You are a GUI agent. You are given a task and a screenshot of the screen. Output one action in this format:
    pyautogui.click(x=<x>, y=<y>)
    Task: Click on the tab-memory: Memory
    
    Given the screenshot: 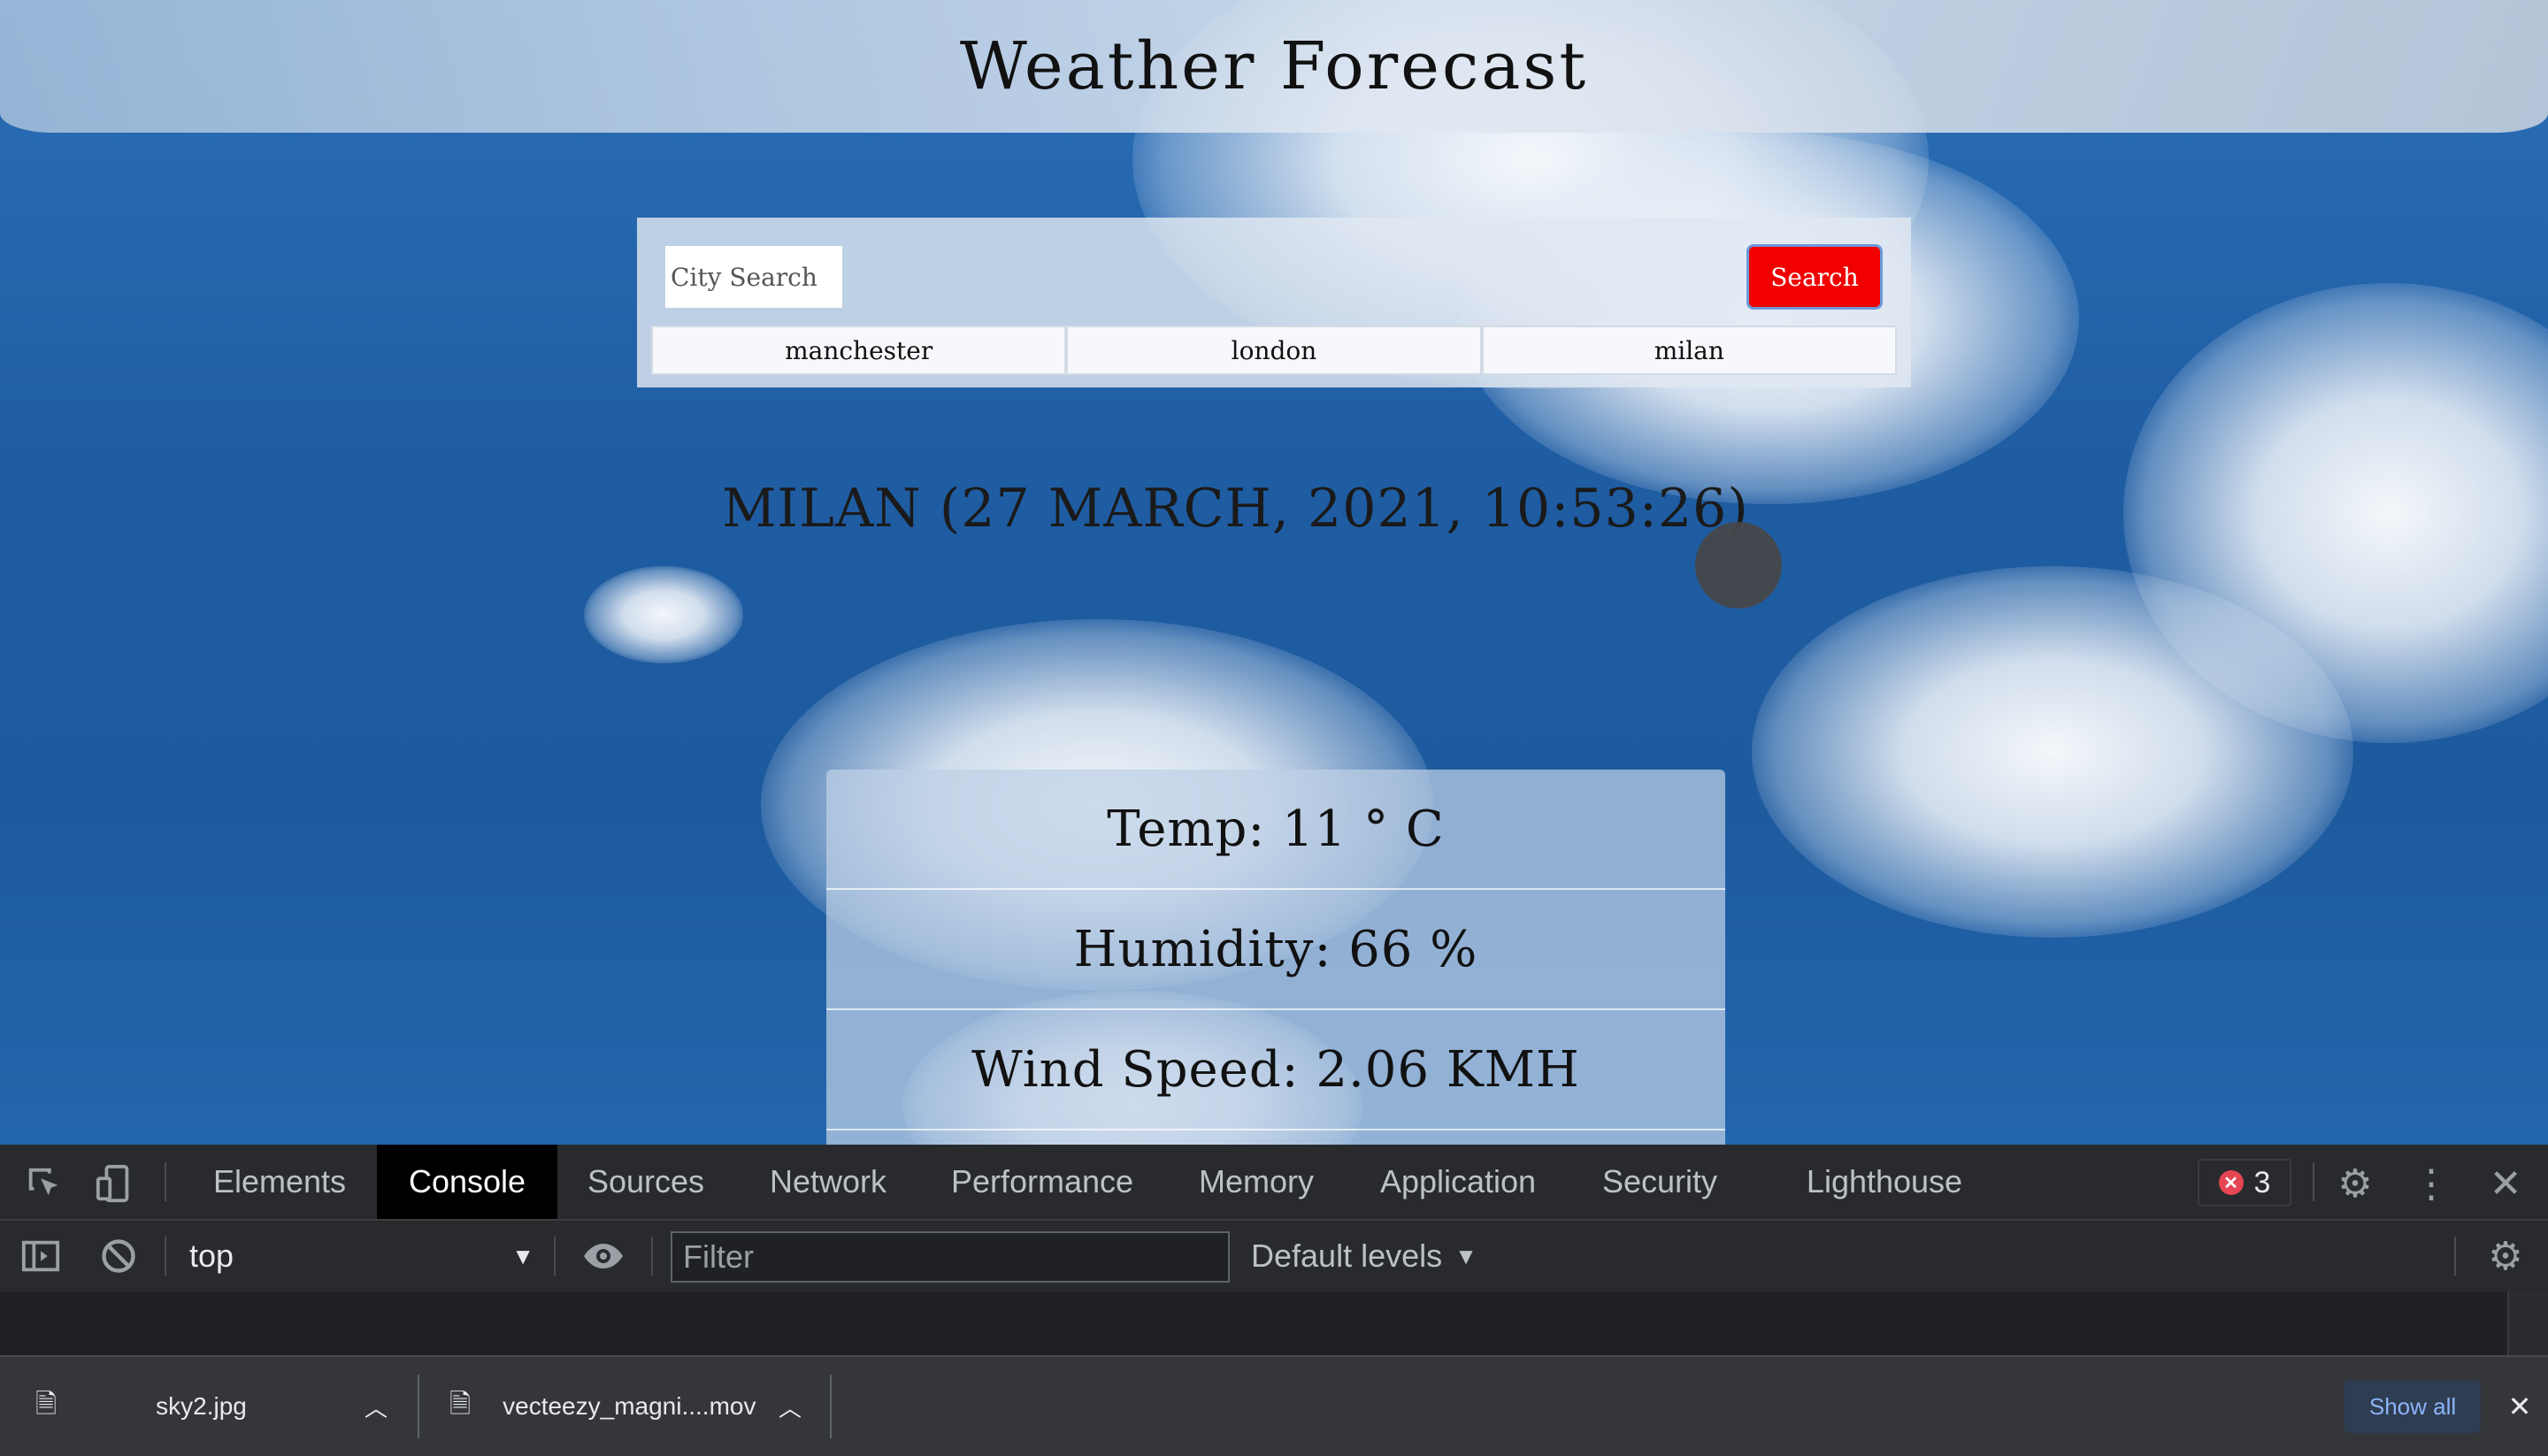 What is the action you would take?
    pyautogui.click(x=1256, y=1182)
    